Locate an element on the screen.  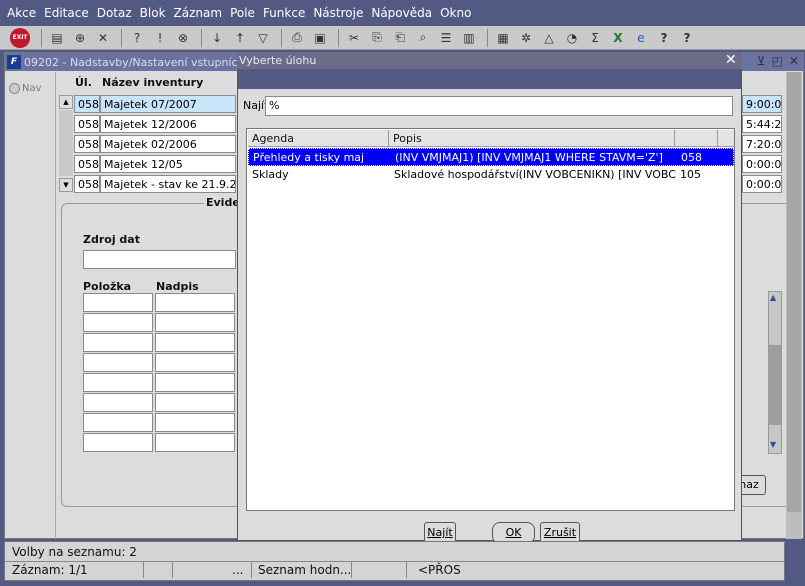
menu-funkce: Funkce is located at coordinates (285, 13).